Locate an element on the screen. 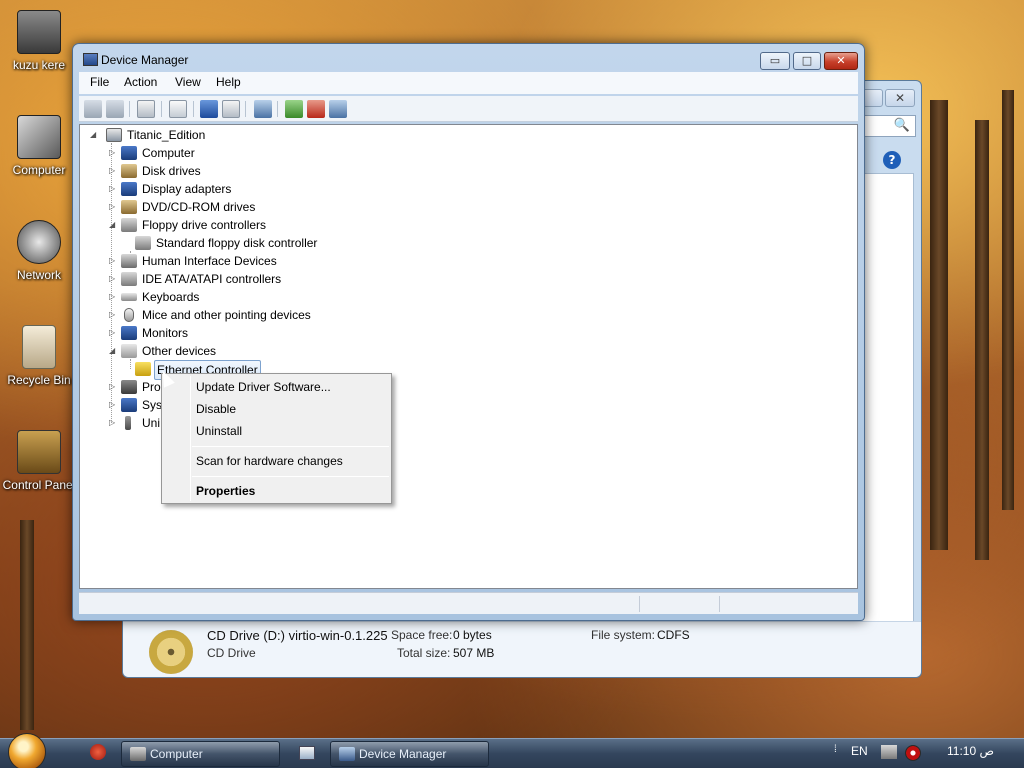  warning-icon is located at coordinates (143, 369).